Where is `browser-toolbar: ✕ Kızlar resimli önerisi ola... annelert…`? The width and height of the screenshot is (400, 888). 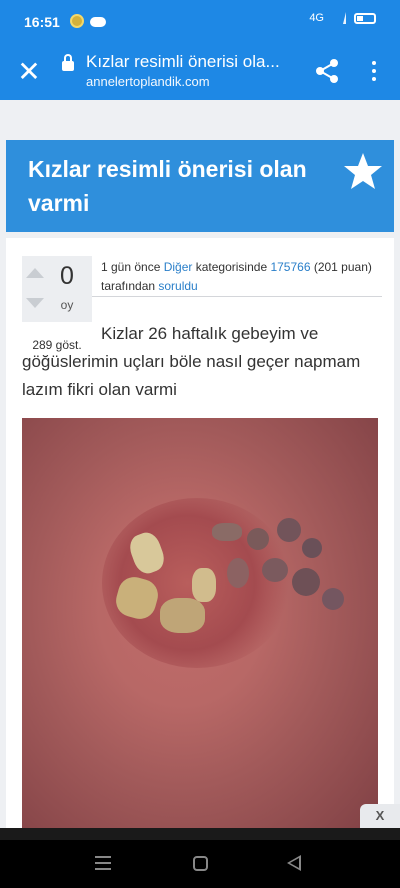
browser-toolbar: ✕ Kızlar resimli önerisi ola... annelert… is located at coordinates (200, 72).